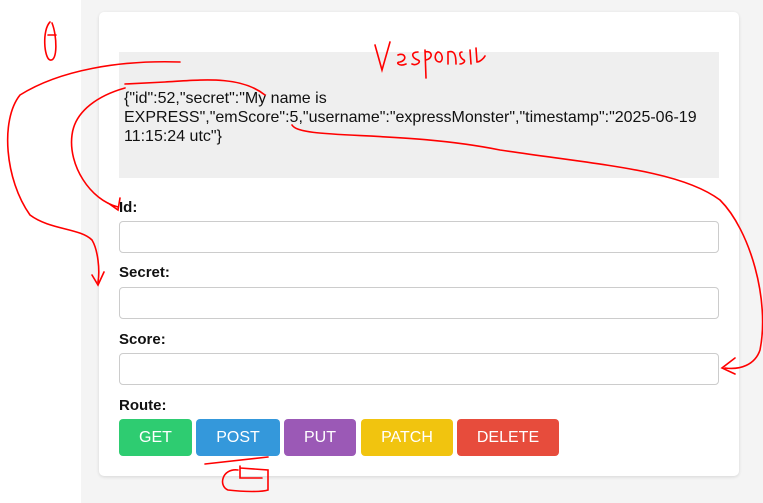 This screenshot has height=503, width=763. I want to click on secret-label: Secret:, so click(144, 272).